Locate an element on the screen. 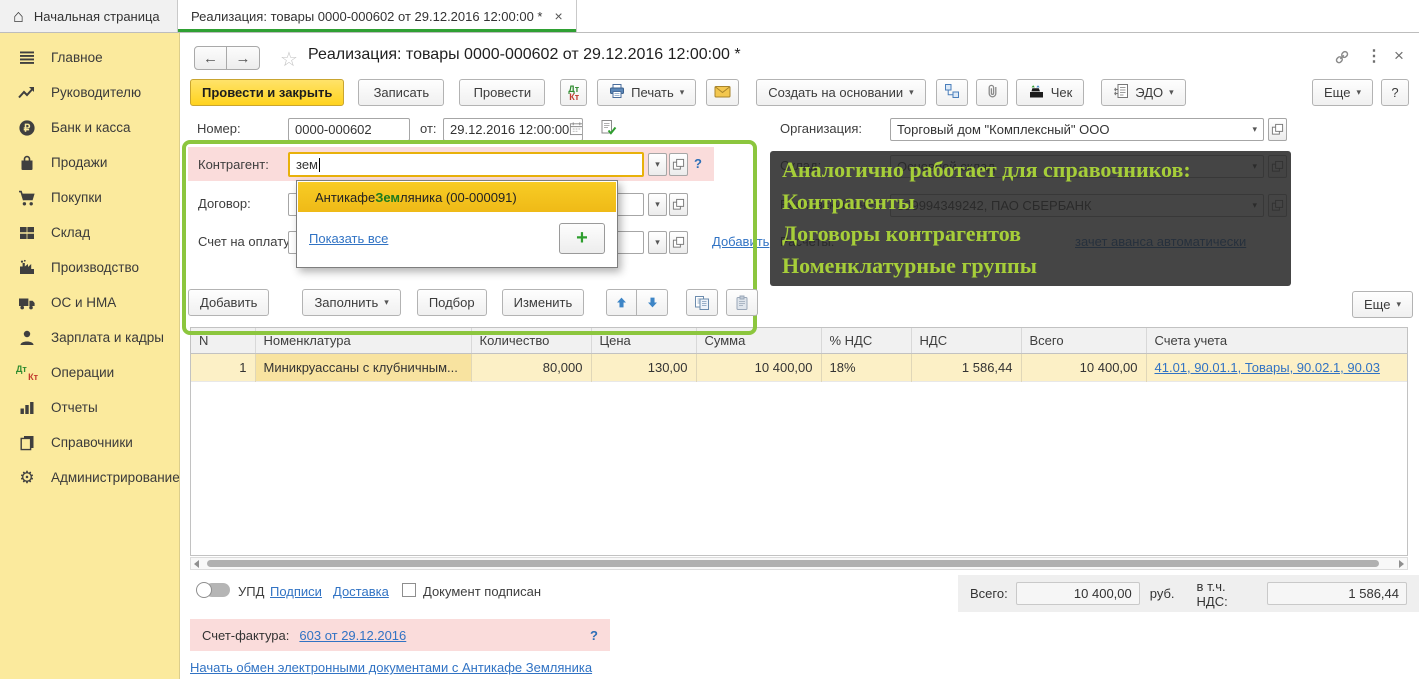 This screenshot has height=679, width=1419. sidebar-item-zarplata-kadry: Зарплата и кадры is located at coordinates (89, 337).